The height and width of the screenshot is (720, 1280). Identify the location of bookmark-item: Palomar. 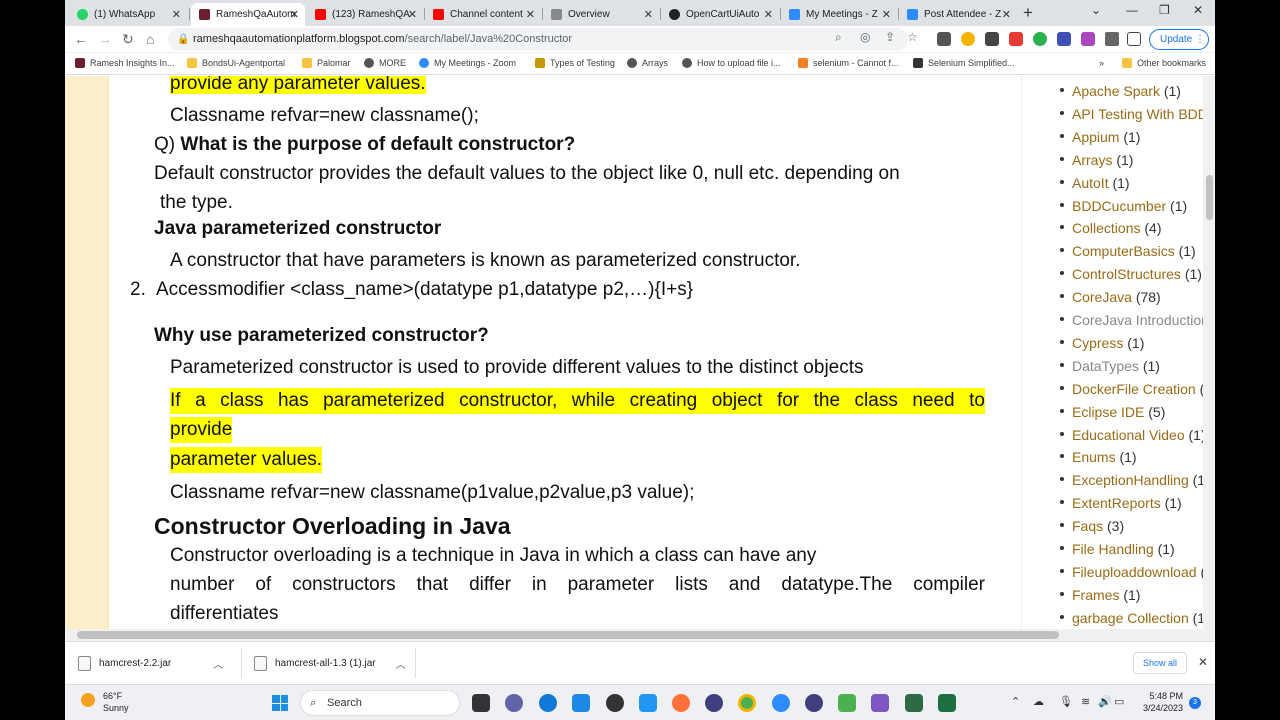
(326, 63).